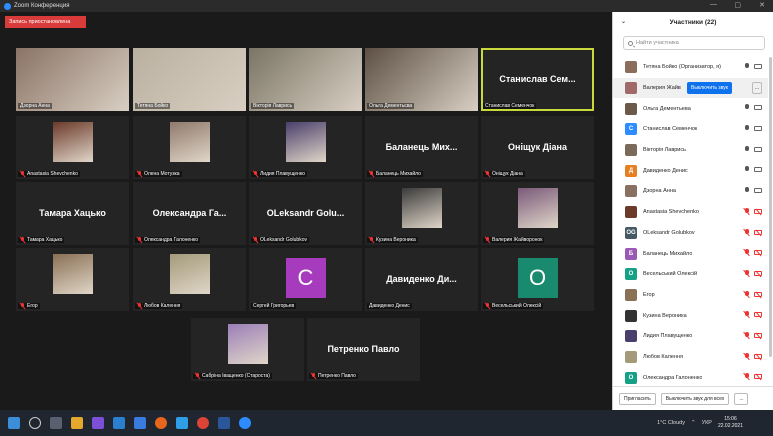 The image size is (773, 436). I want to click on participant-row: Ольга Дементьева, so click(690, 108).